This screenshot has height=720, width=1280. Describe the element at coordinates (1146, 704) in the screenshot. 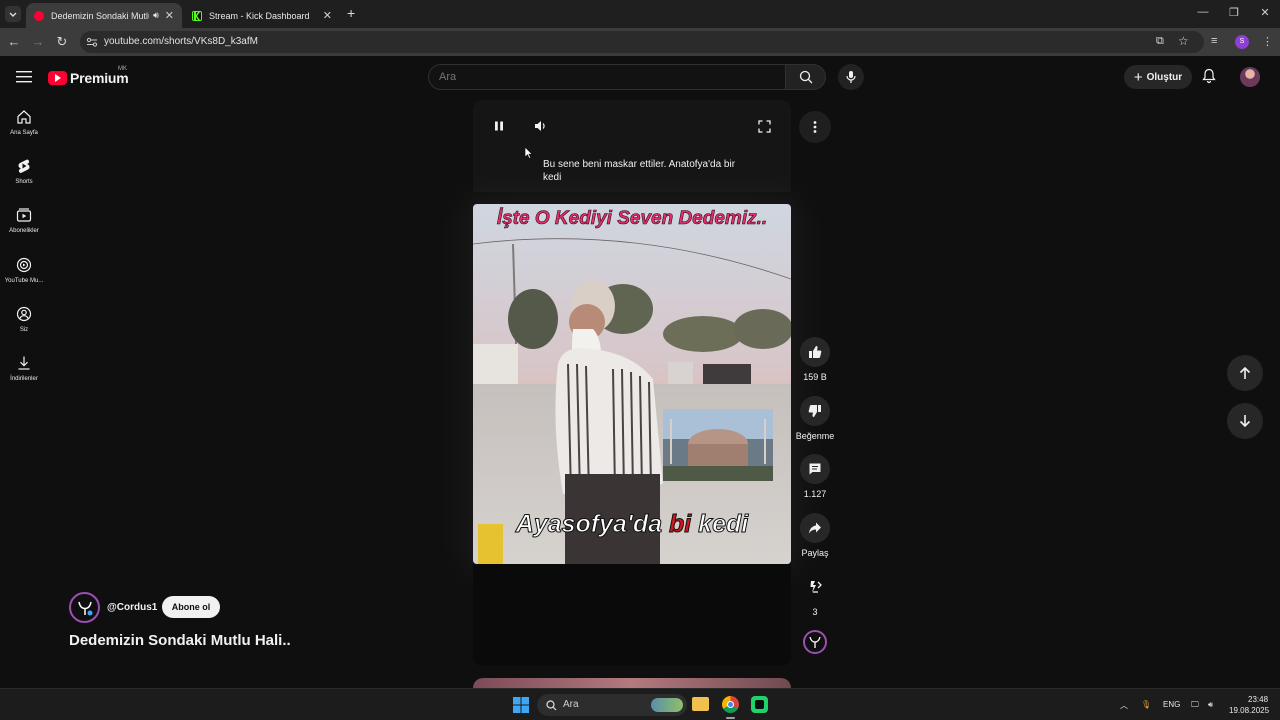

I see `microphone-tray-icon: 🎙︎` at that location.